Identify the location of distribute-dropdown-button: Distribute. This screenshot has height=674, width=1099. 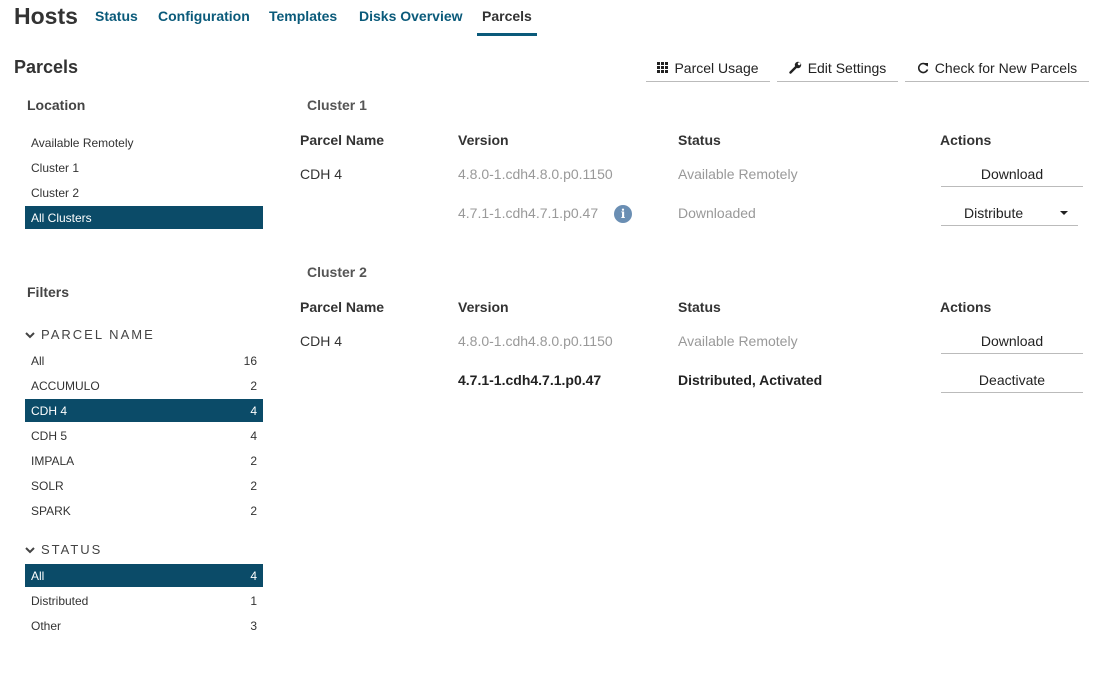
(1009, 213).